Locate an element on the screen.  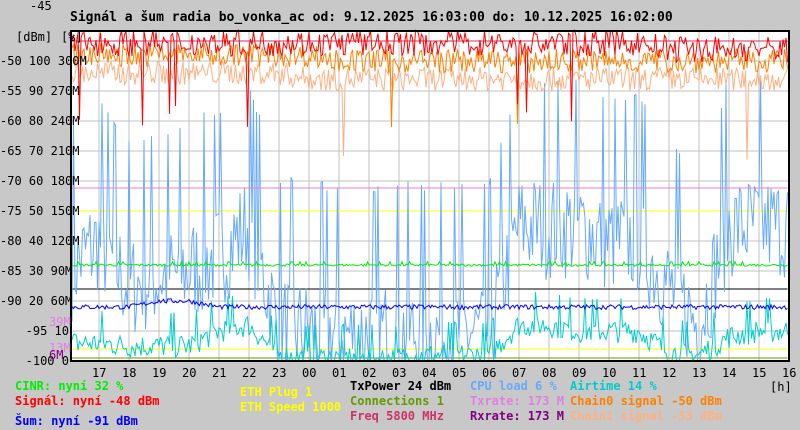
legend-item: ETH Plug 1 is located at coordinates (276, 392).